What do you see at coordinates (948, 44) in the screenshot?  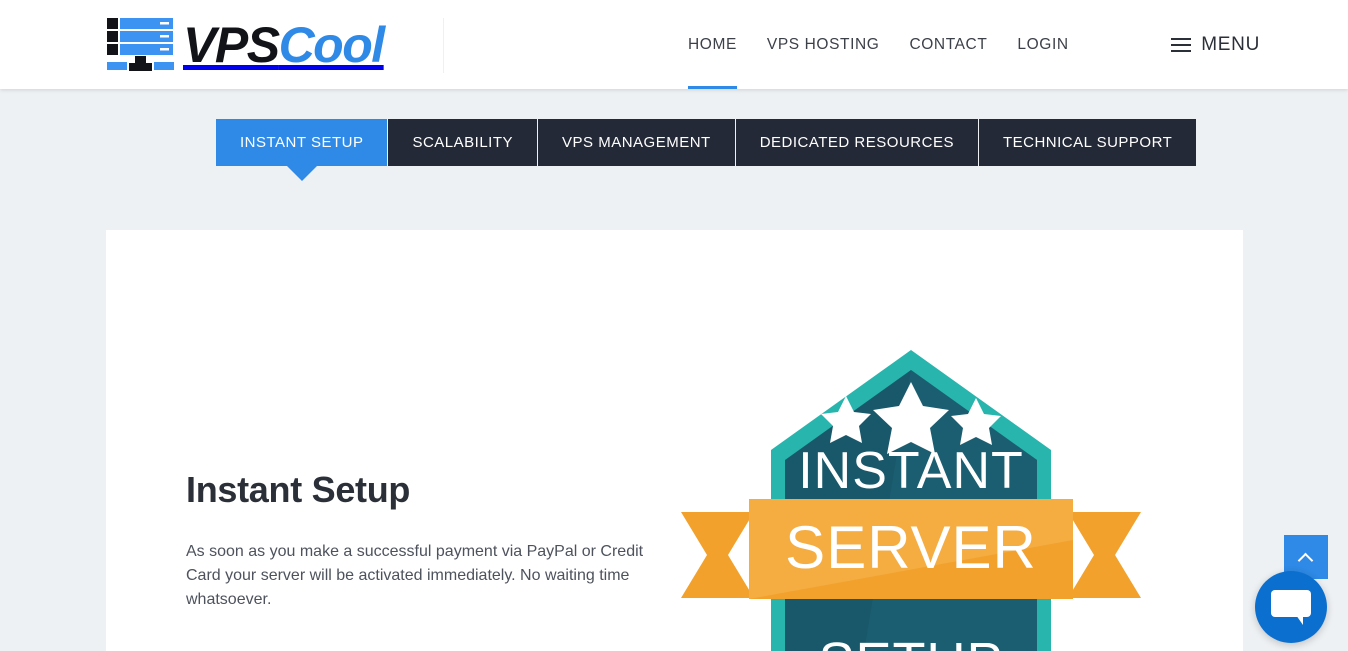 I see `nav-item-contact: CONTACT` at bounding box center [948, 44].